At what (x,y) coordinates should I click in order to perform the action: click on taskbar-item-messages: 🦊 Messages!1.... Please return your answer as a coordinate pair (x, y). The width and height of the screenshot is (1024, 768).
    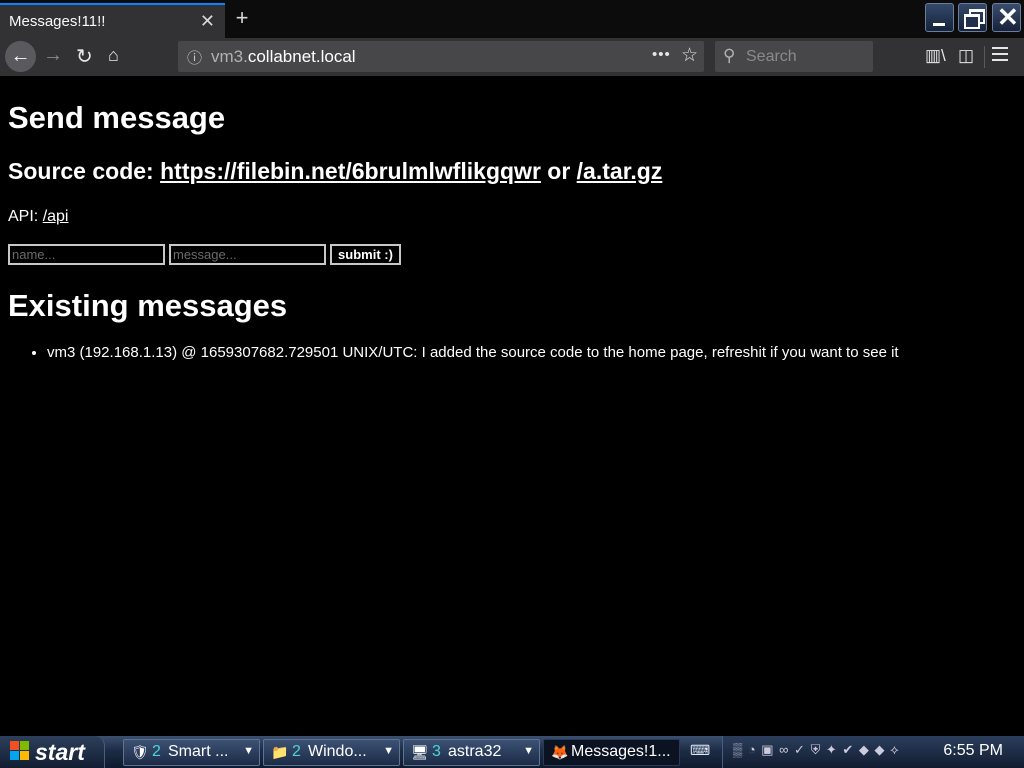
    Looking at the image, I should click on (611, 752).